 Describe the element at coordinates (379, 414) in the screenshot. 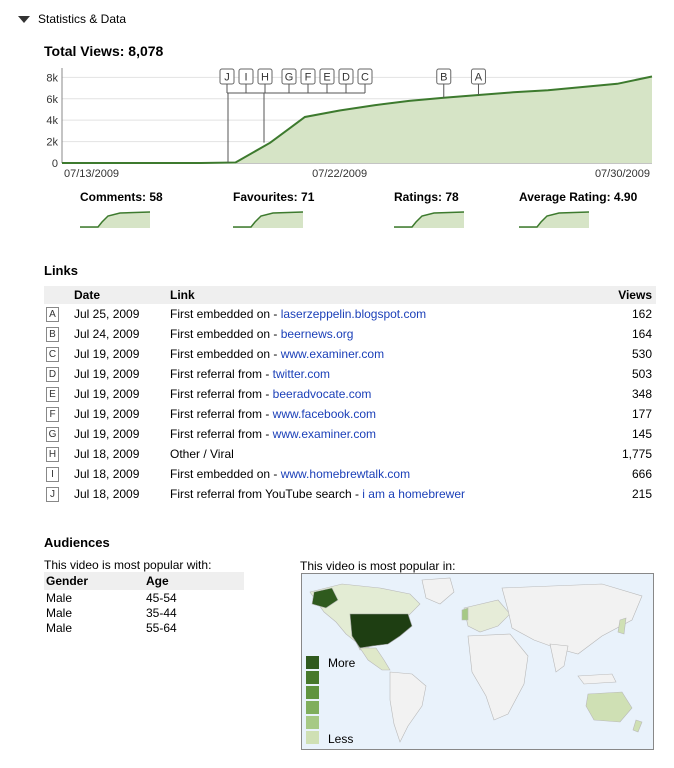

I see `link-cell: First referral from - www.facebook.com` at that location.